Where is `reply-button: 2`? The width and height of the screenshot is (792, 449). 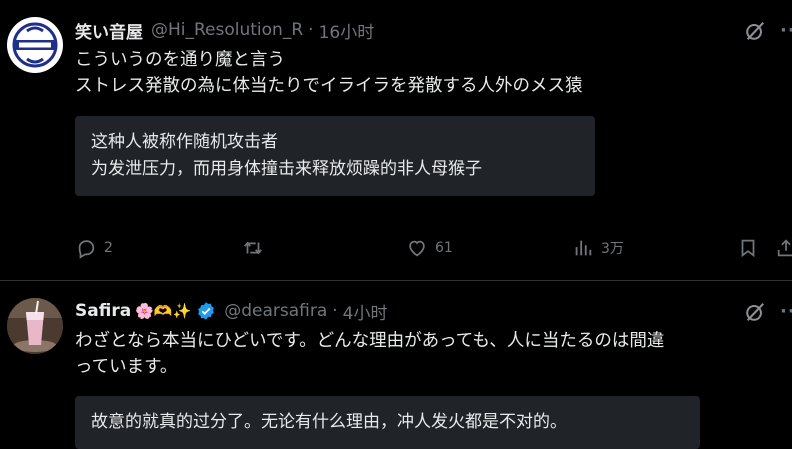 reply-button: 2 is located at coordinates (94, 248).